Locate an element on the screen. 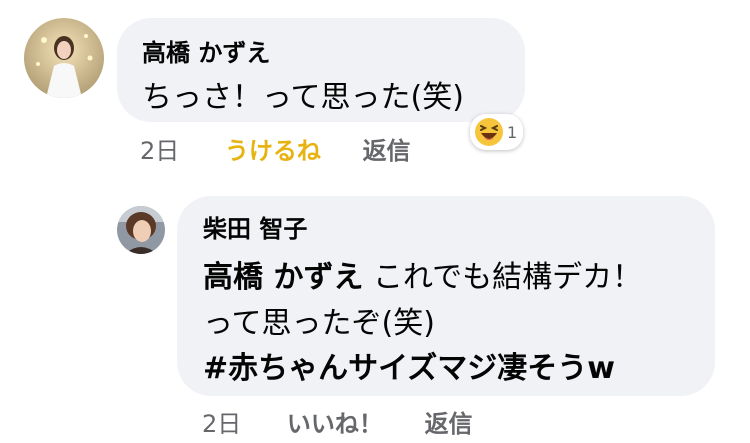 The width and height of the screenshot is (750, 443). reply-text-line1: 高橋 かずえ これでも結構デカ！ is located at coordinates (422, 274).